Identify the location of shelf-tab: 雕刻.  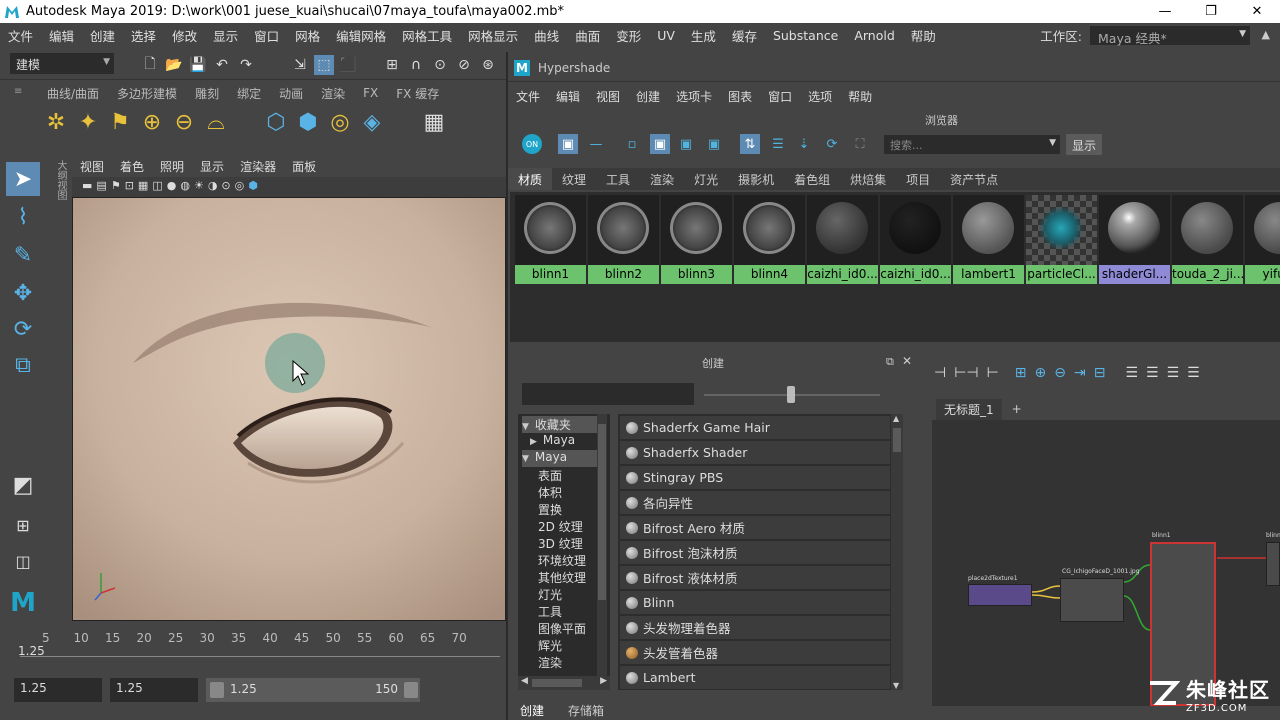
(207, 93).